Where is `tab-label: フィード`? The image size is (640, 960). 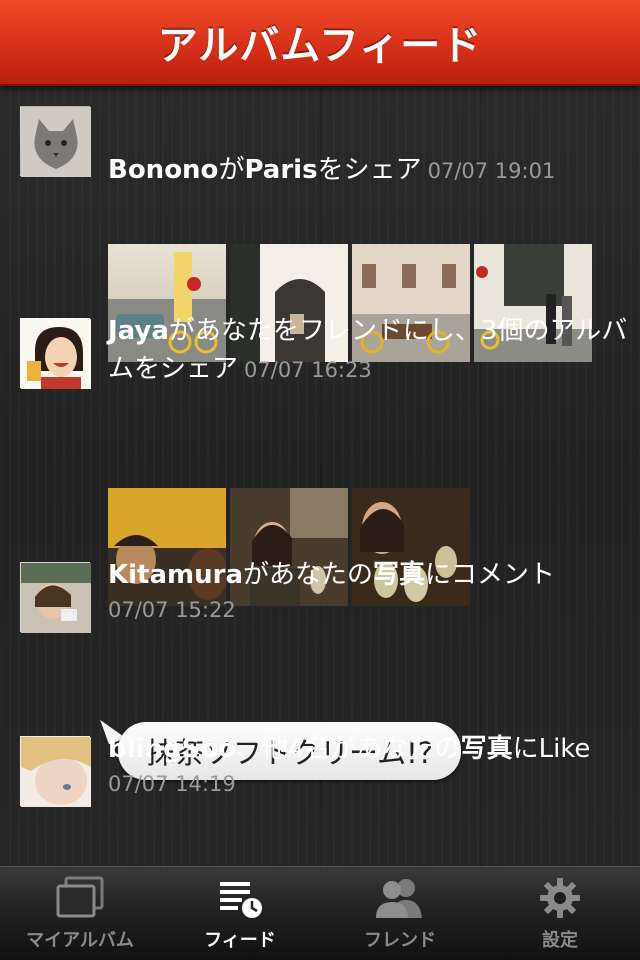 tab-label: フィード is located at coordinates (240, 940).